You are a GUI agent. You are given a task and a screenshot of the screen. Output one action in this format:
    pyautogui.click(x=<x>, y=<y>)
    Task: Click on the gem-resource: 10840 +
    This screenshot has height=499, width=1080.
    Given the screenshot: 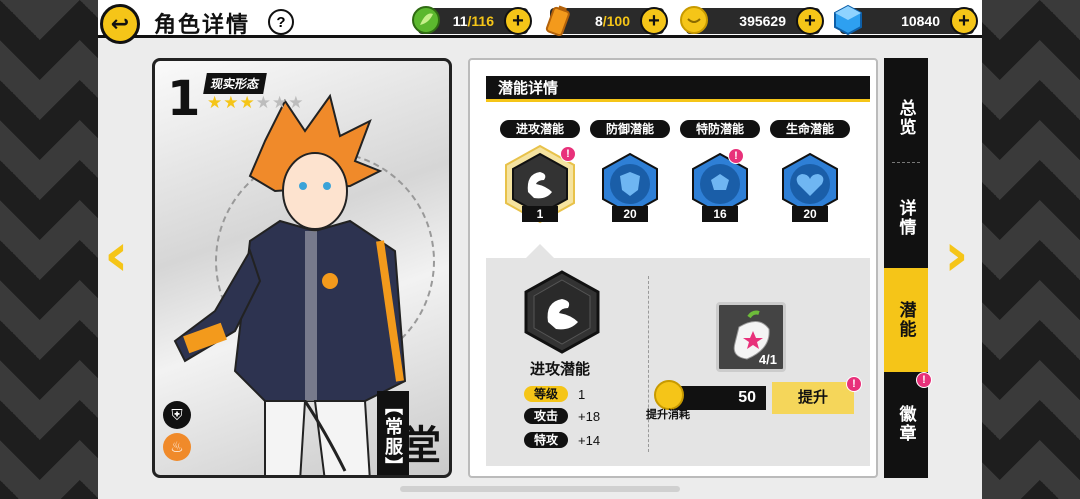 What is the action you would take?
    pyautogui.click(x=906, y=20)
    